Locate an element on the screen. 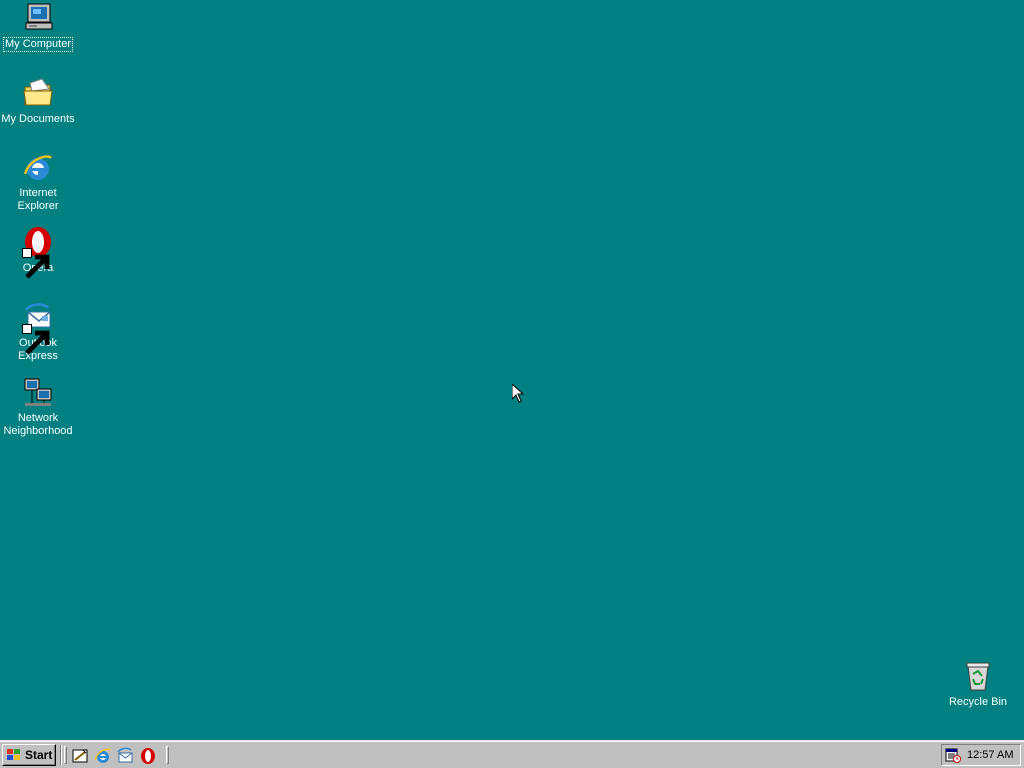 The image size is (1024, 768). desktop-icon-label: Network Neighborhood is located at coordinates (38, 424).